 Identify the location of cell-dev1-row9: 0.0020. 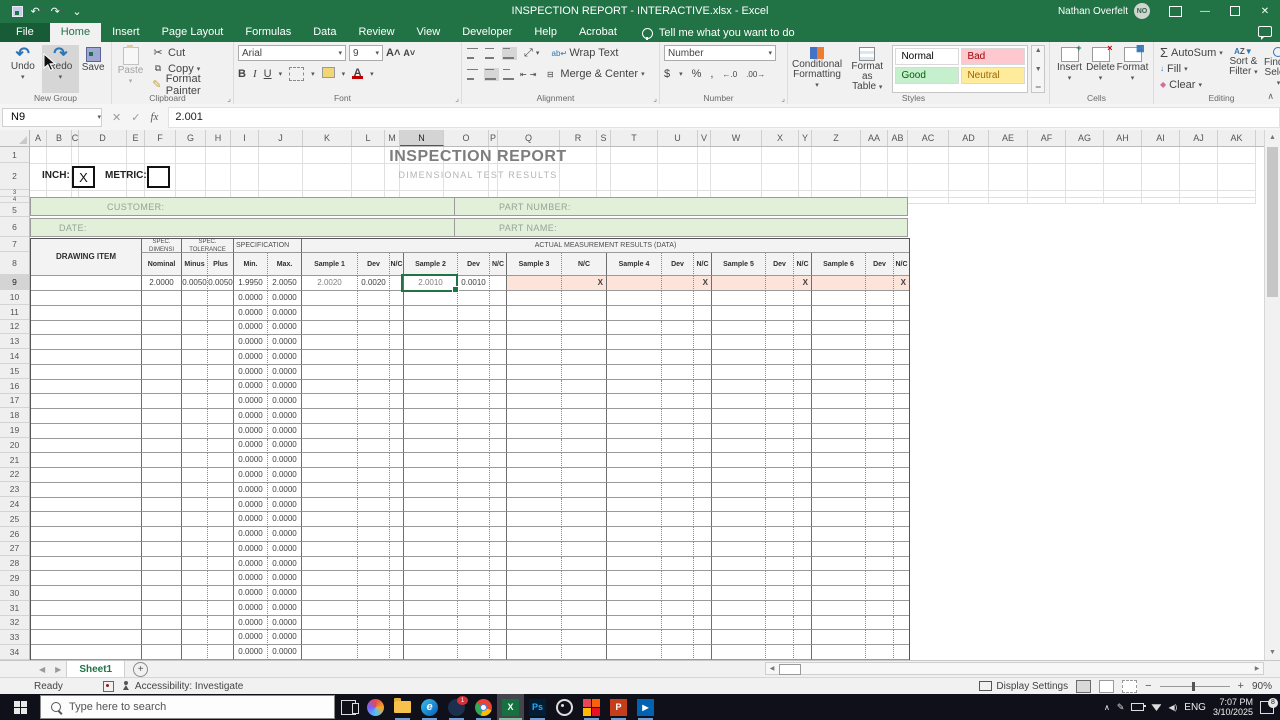
(373, 283).